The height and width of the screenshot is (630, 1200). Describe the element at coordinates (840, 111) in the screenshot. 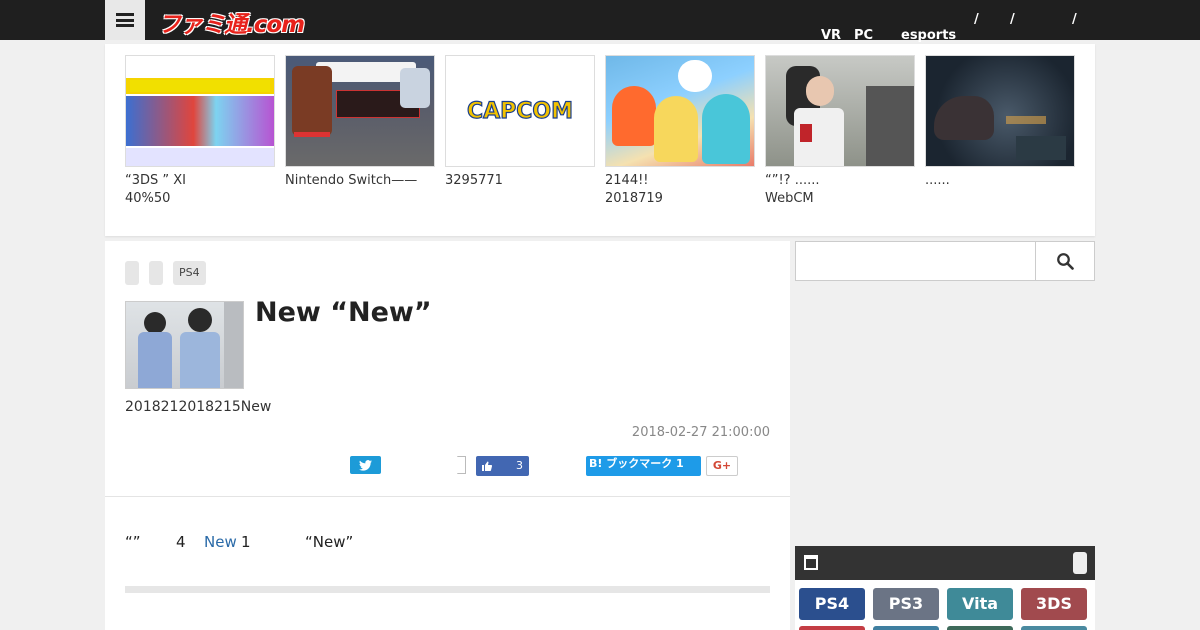

I see `cosplay-photo-thumbnail` at that location.